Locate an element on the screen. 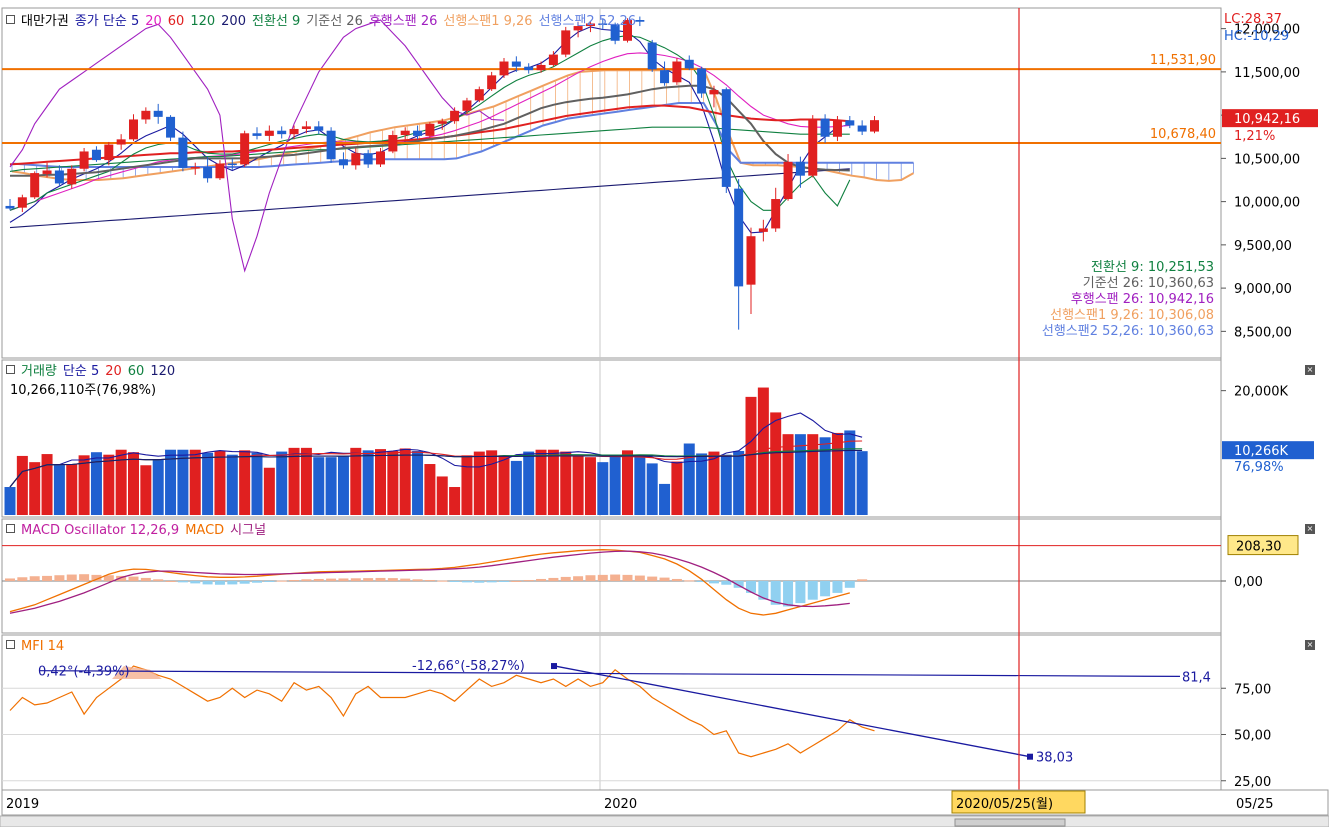 This screenshot has width=1329, height=831. legend-item: 60 is located at coordinates (136, 371).